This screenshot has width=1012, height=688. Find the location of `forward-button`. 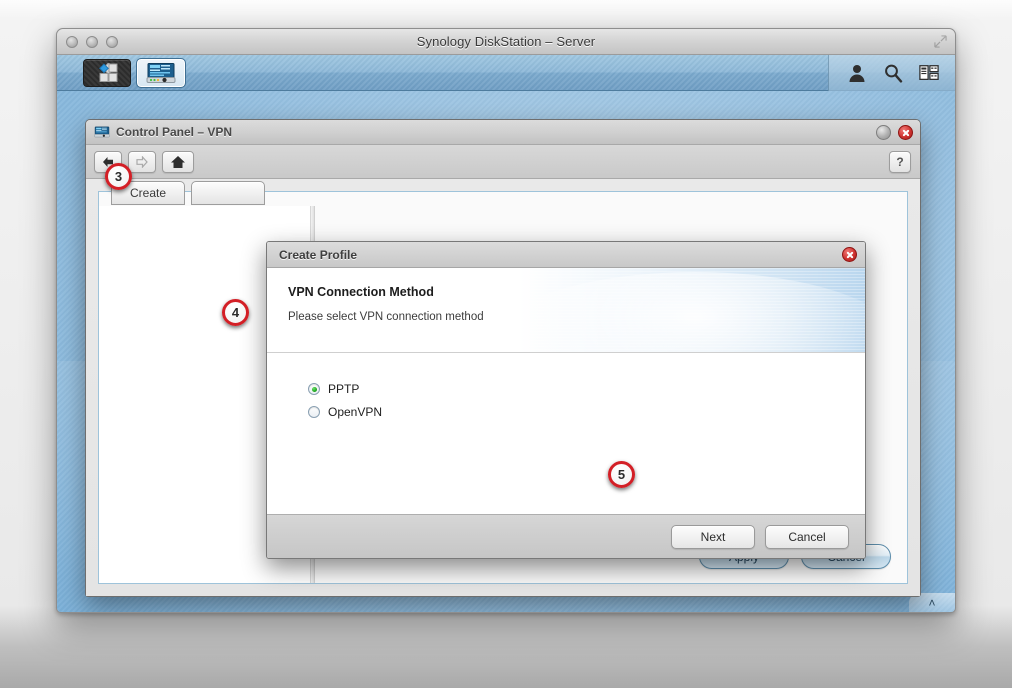

forward-button is located at coordinates (142, 161).